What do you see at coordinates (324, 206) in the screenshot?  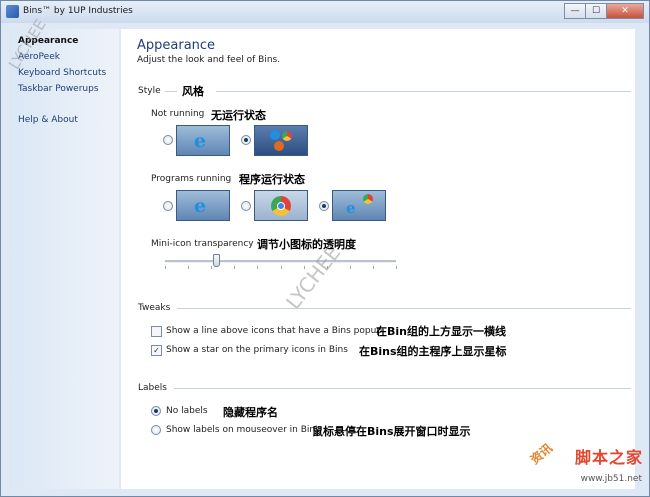 I see `programs-running-style-3-radio` at bounding box center [324, 206].